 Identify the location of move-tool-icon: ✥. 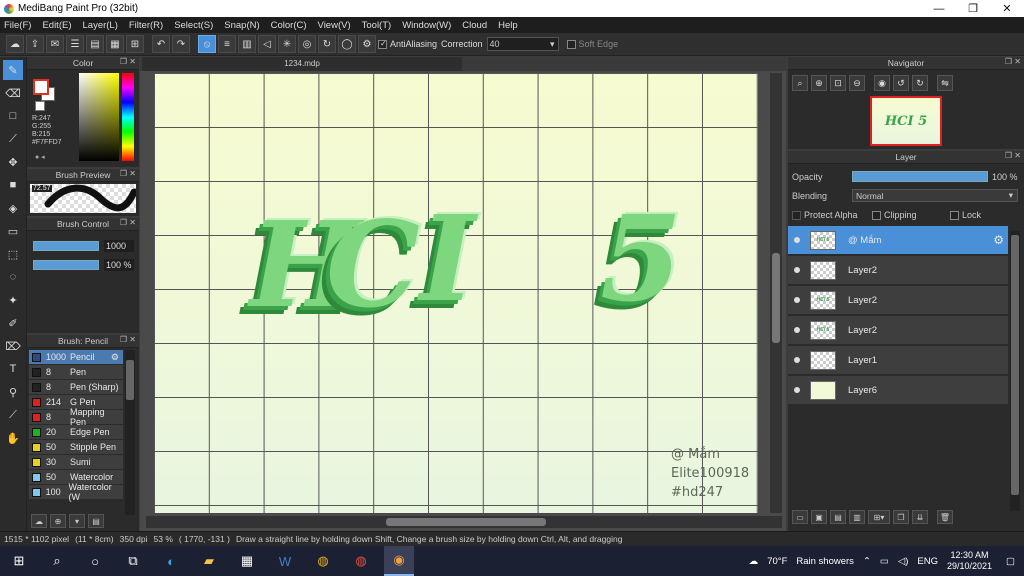
(13, 162).